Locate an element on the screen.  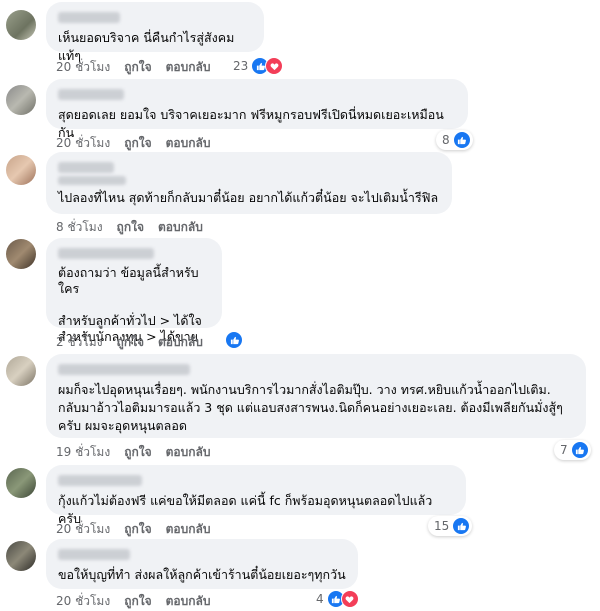
comment-actions: 8 ชั่วโมง ถูกใจ ตอบกลับ is located at coordinates (129, 227).